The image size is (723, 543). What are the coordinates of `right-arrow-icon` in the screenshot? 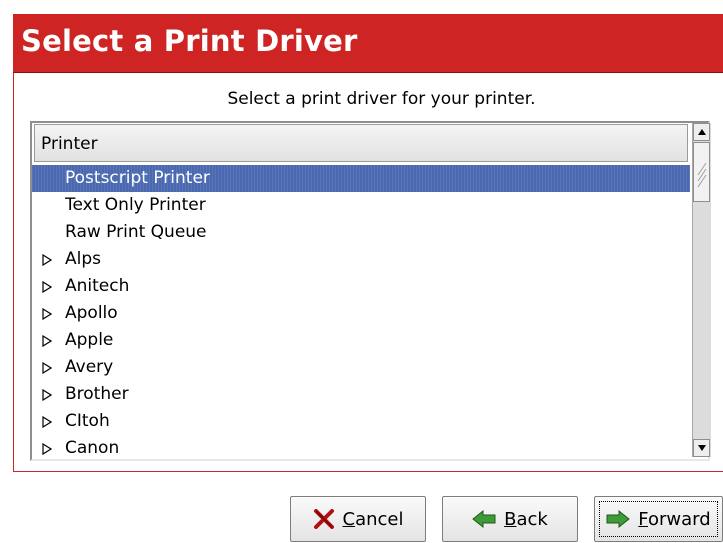 It's located at (618, 519).